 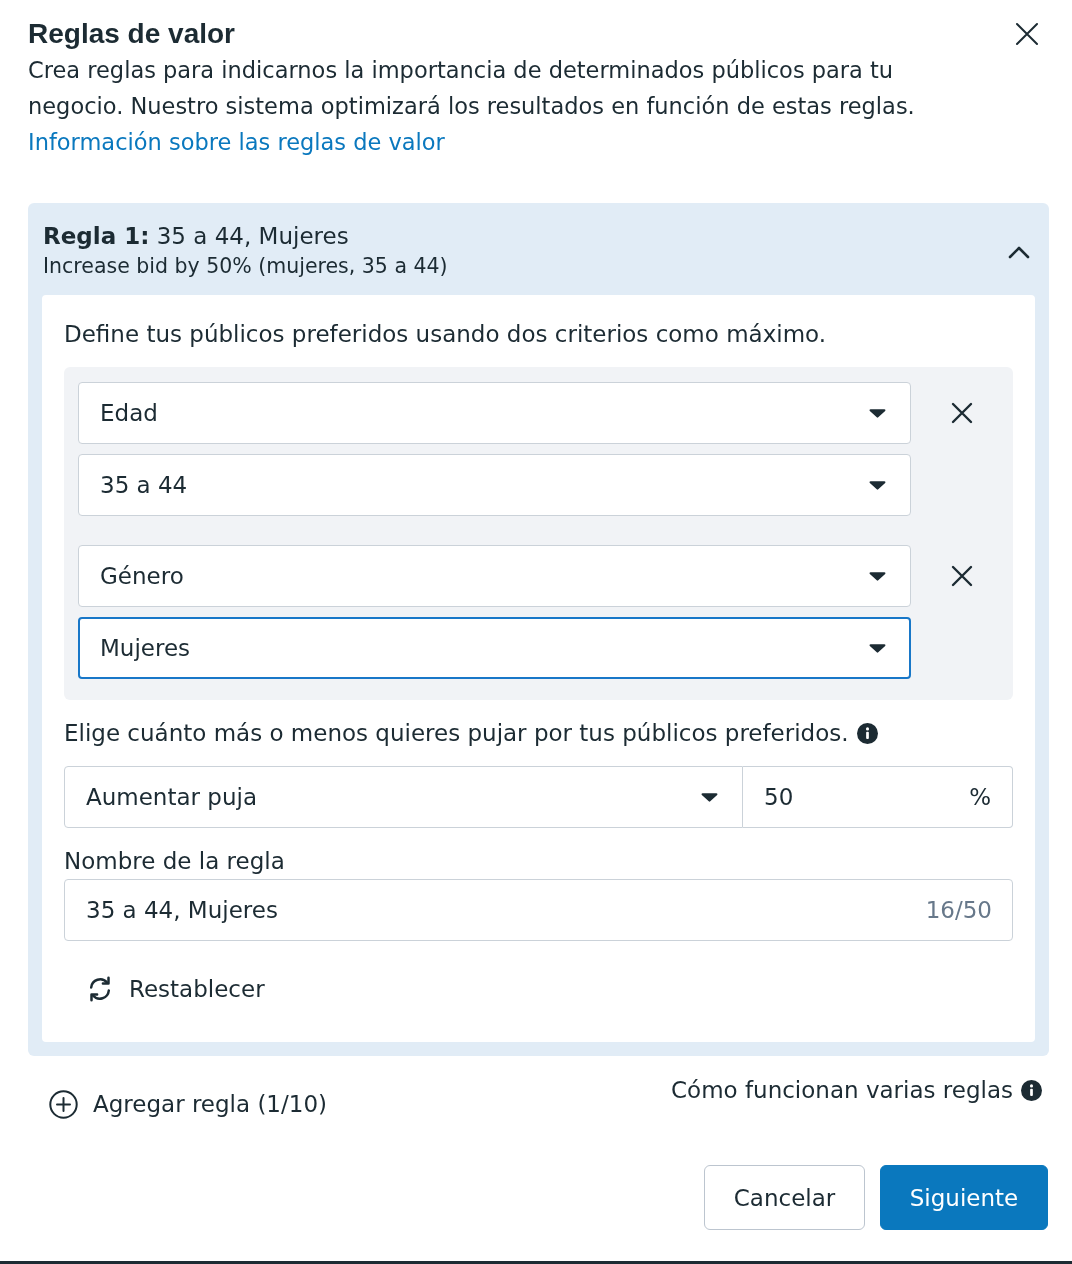 I want to click on dialog-description: Crea reglas para indicarnos la importancia de determinados públicos para tu negocio. Nuestro sistema optimizará los resultados en función de estas reglas., so click(x=472, y=88).